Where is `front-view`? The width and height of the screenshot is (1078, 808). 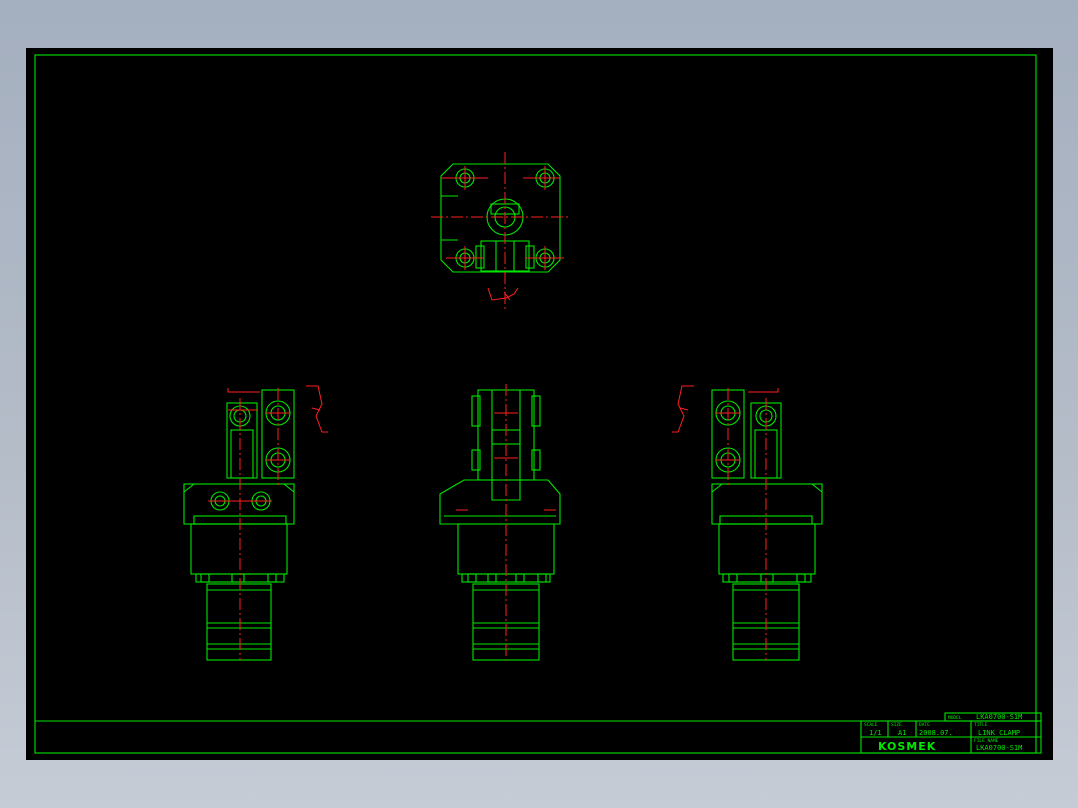
front-view is located at coordinates (500, 522).